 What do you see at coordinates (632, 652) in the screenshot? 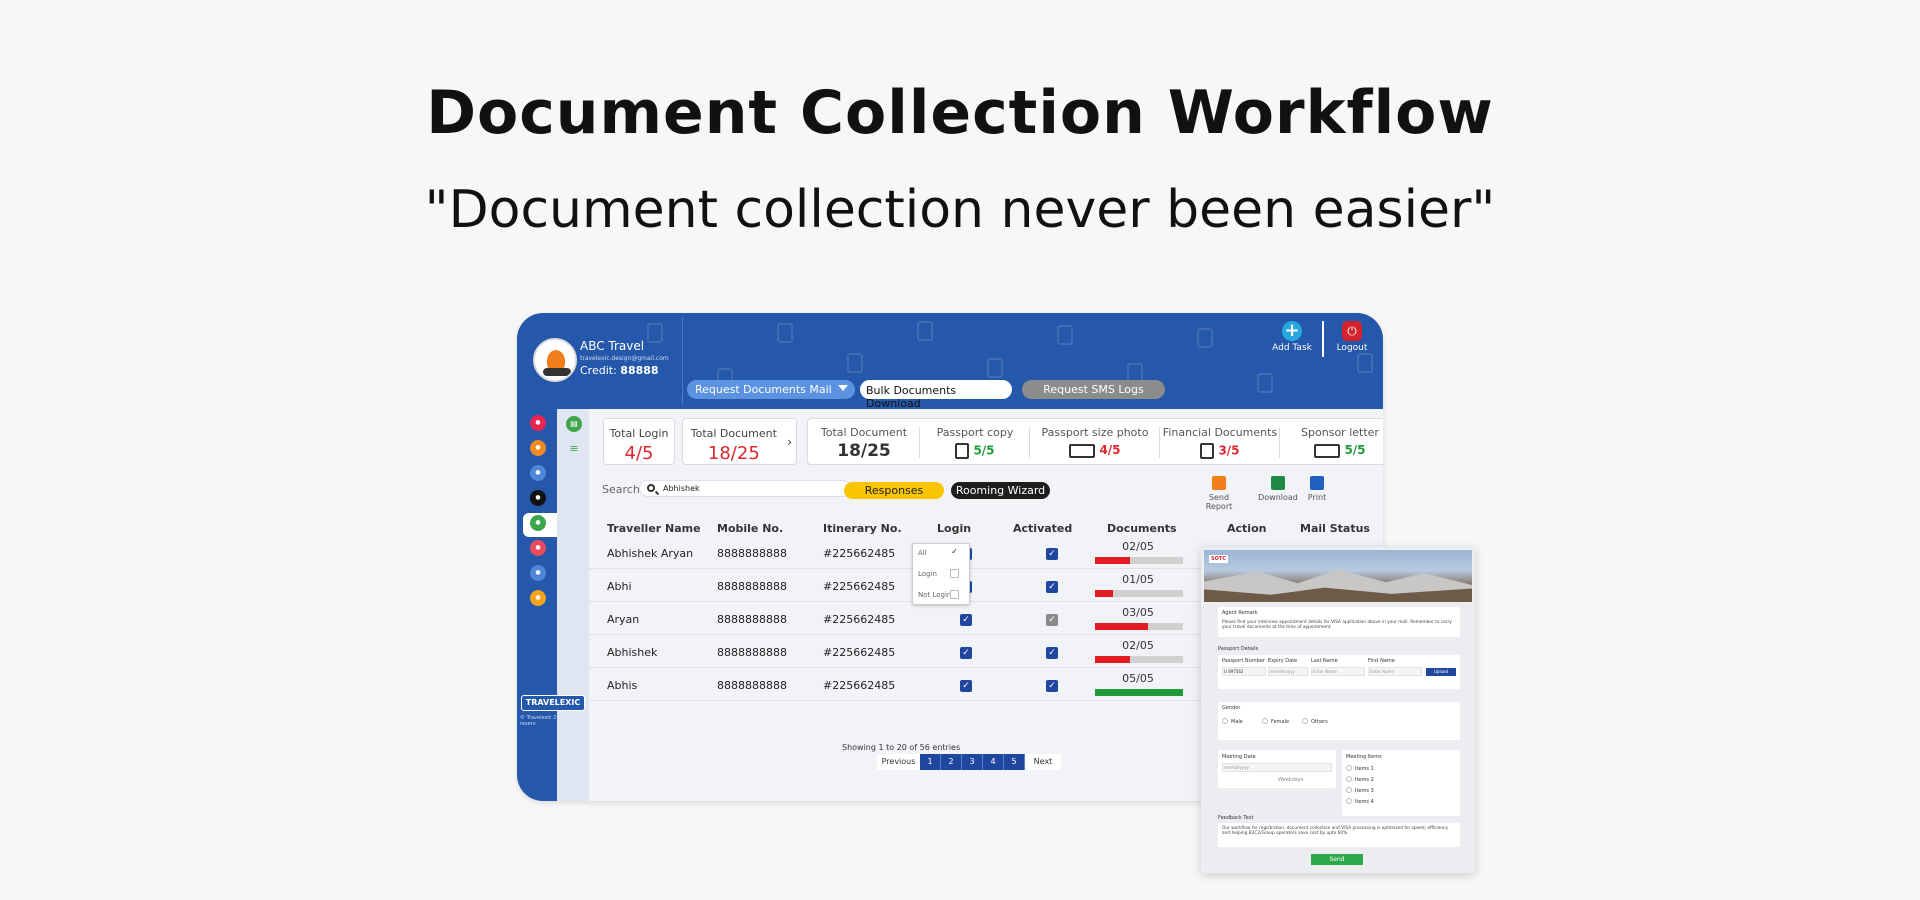
I see `traveller-name: Abhishek` at bounding box center [632, 652].